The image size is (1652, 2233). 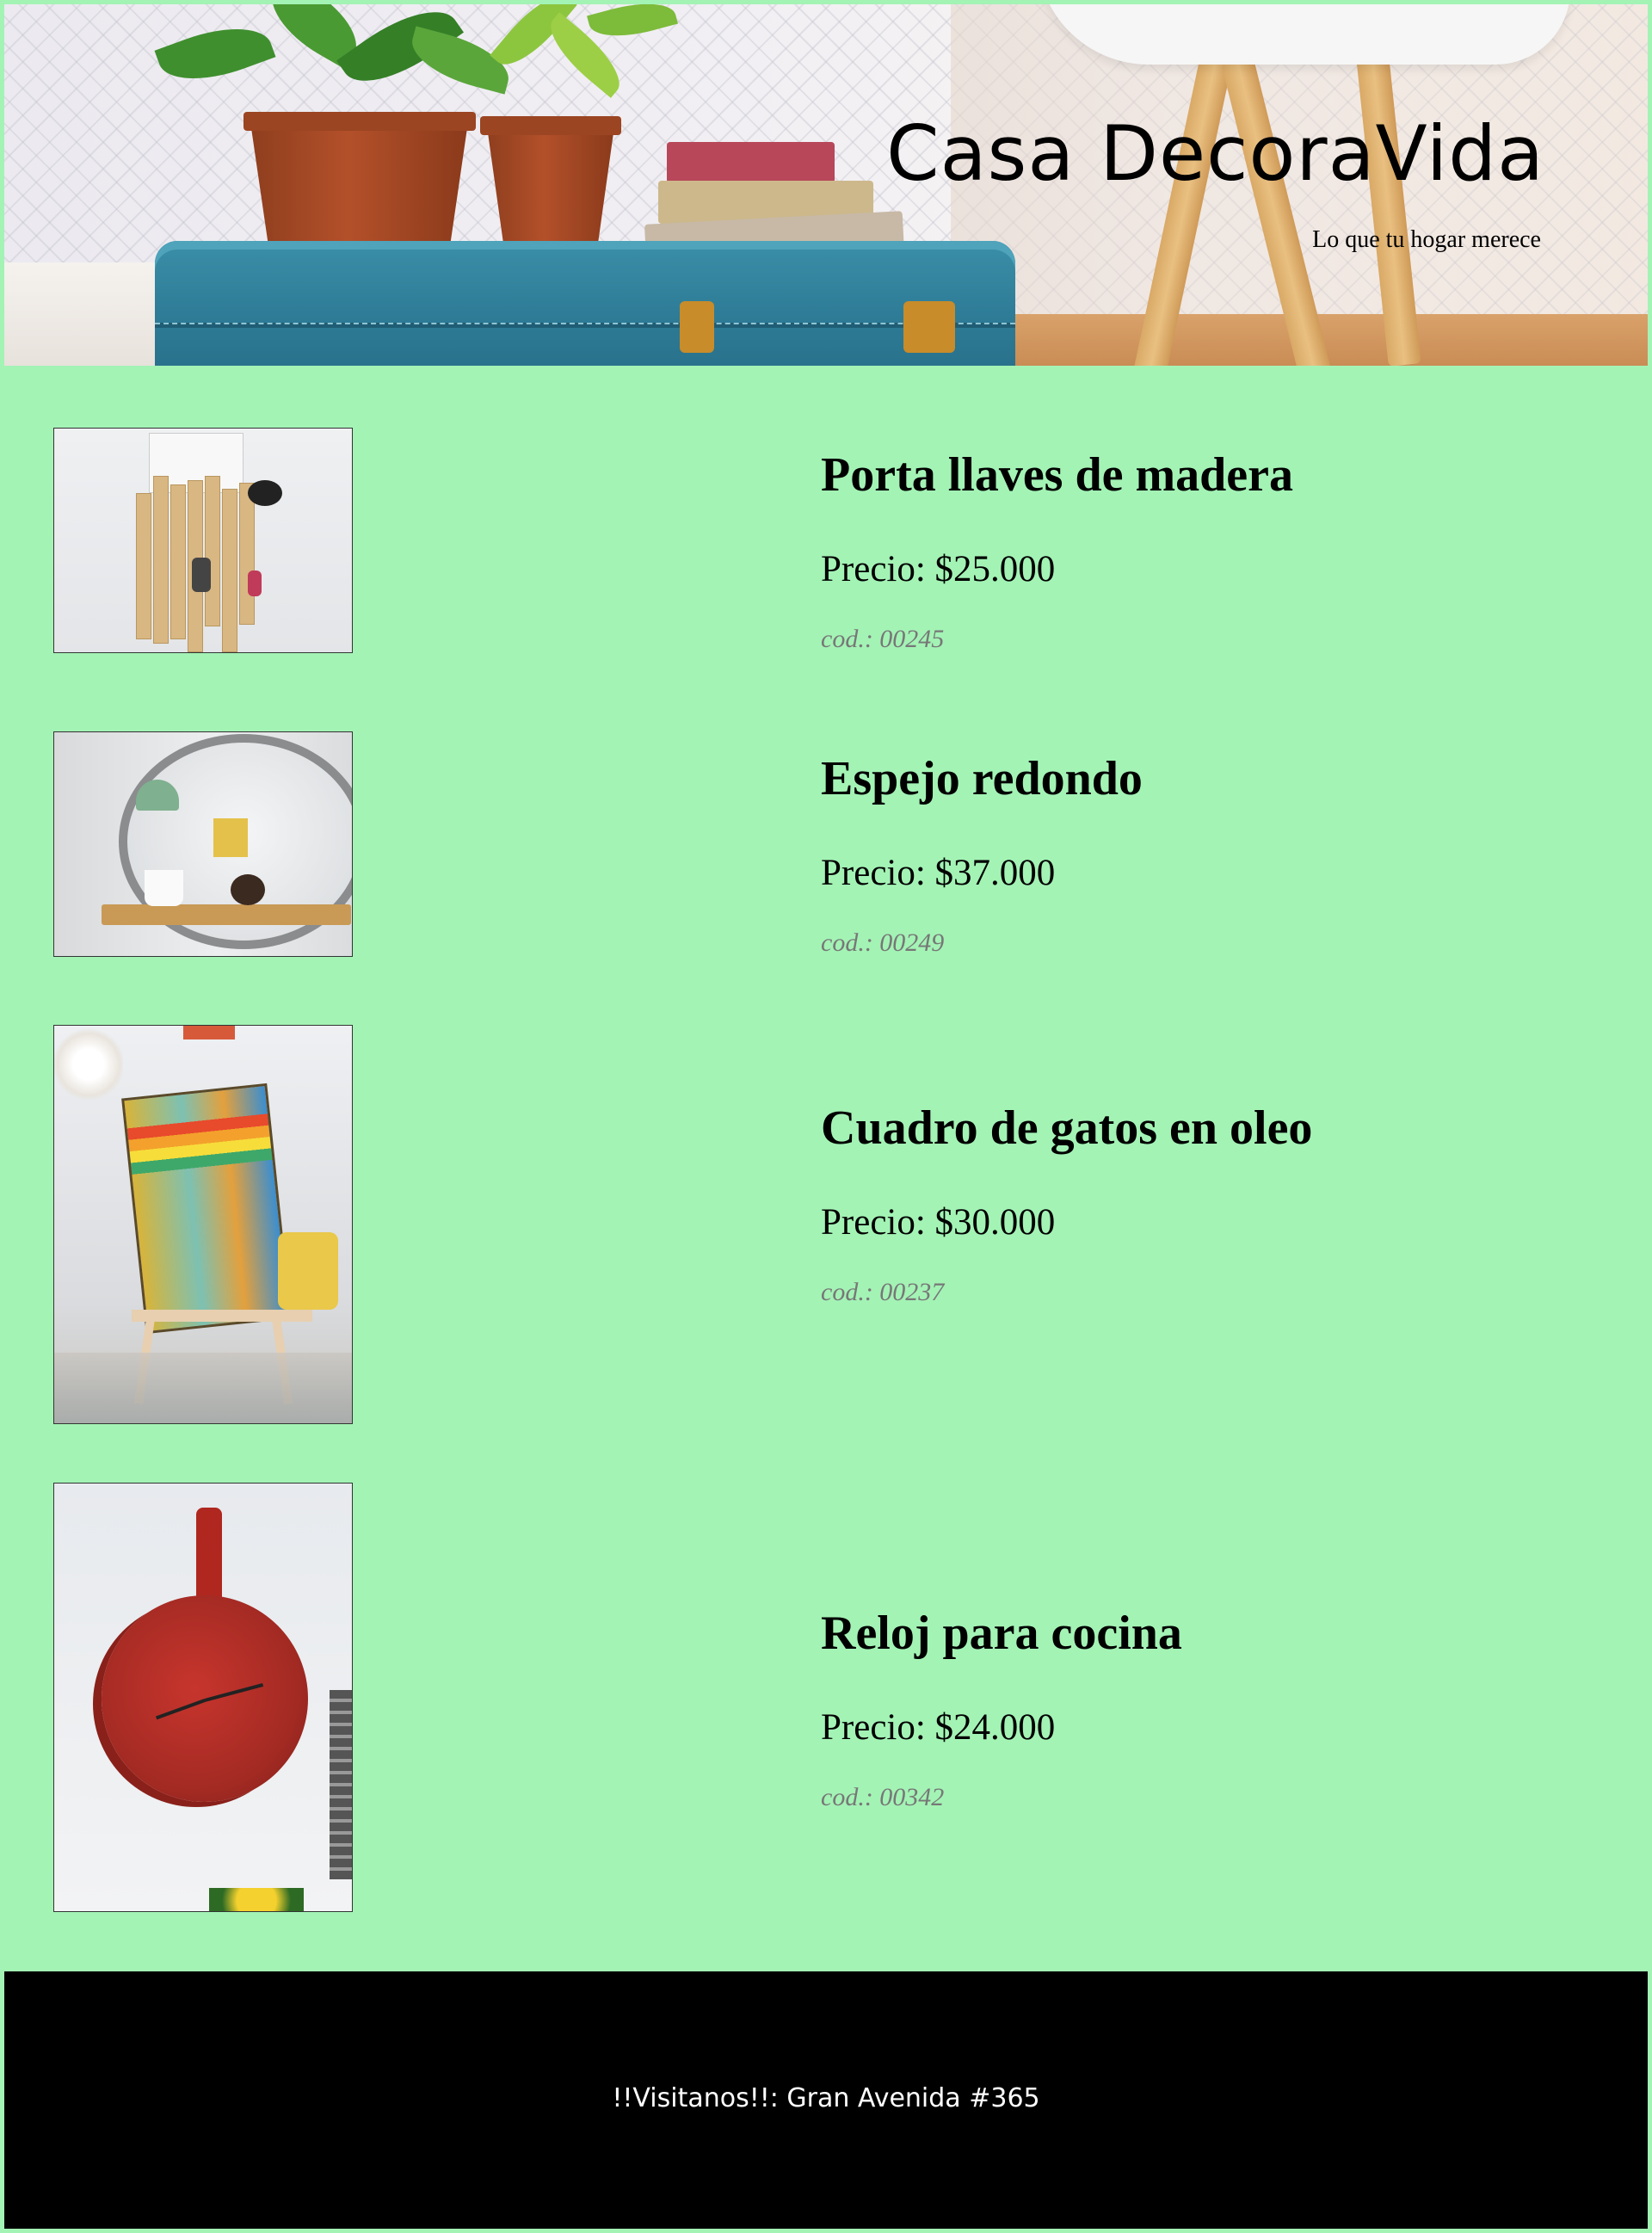 What do you see at coordinates (248, 889) in the screenshot?
I see `decor-figure` at bounding box center [248, 889].